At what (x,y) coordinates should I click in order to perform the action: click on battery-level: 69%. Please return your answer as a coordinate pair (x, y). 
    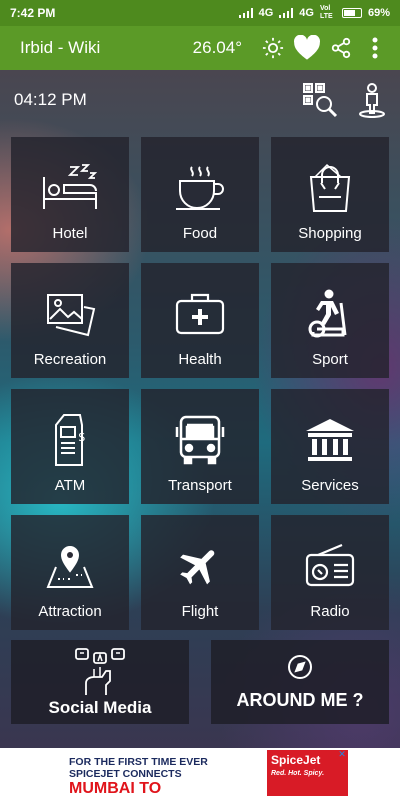
    Looking at the image, I should click on (378, 13).